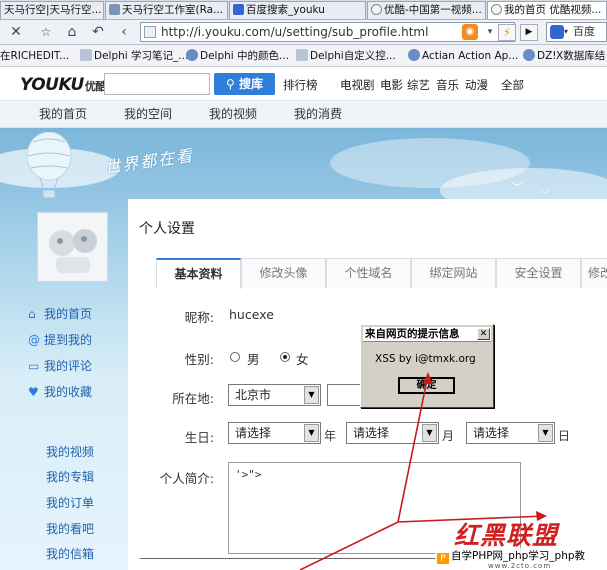  I want to click on sidebar-item-inbox: 我的信箱, so click(70, 554).